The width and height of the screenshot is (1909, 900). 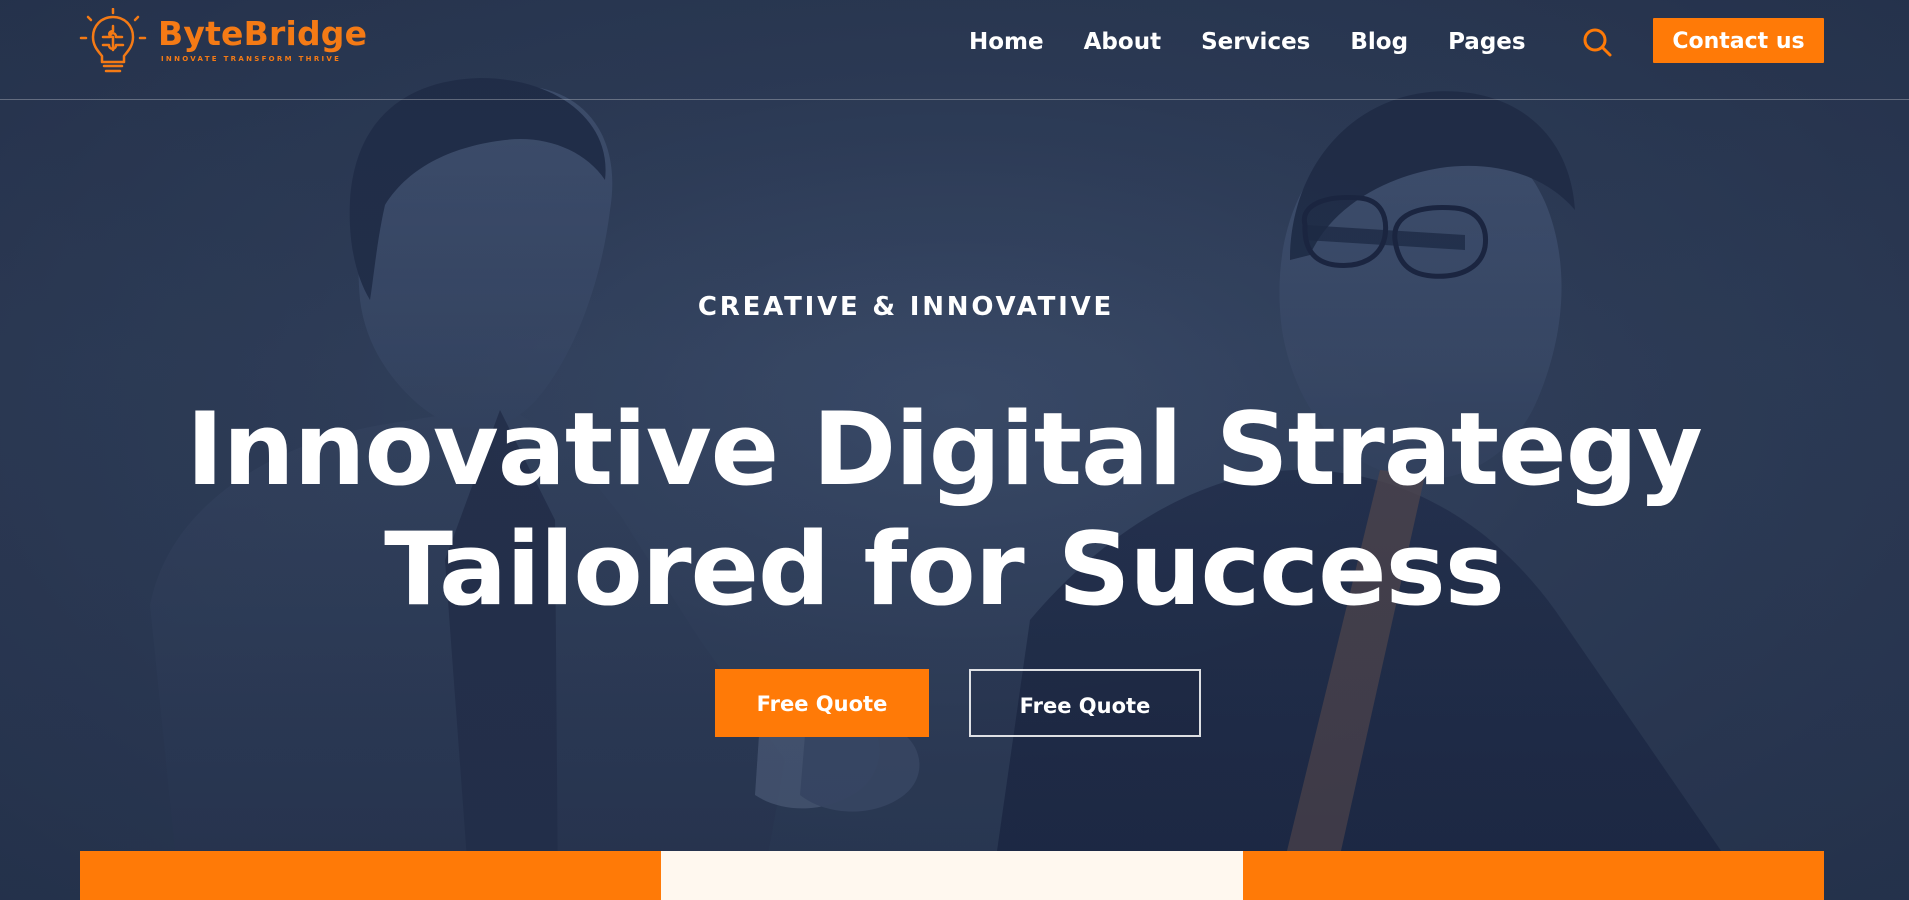 What do you see at coordinates (1597, 42) in the screenshot?
I see `search-icon` at bounding box center [1597, 42].